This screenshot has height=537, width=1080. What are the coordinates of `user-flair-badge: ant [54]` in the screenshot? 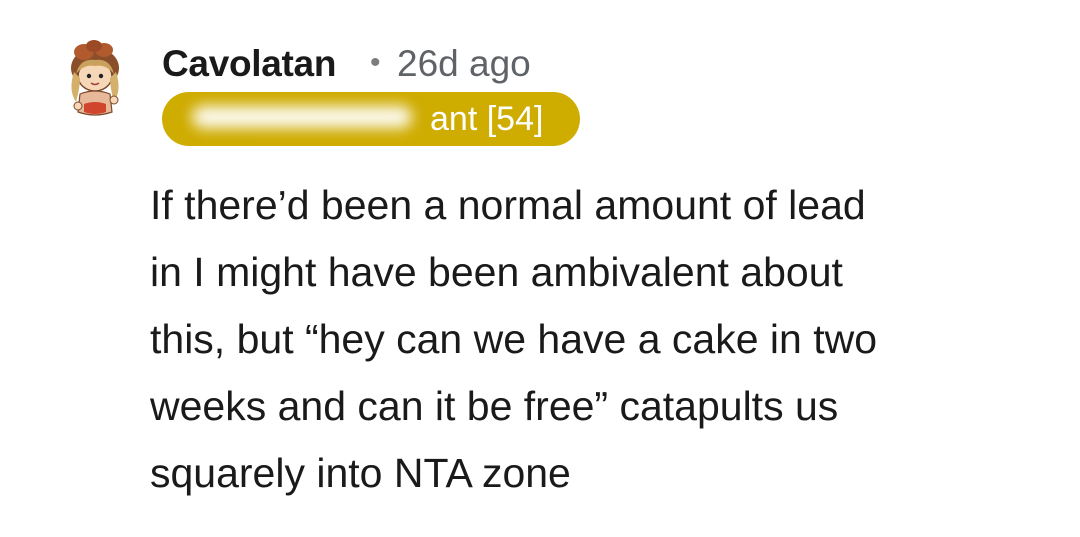 It's located at (371, 119).